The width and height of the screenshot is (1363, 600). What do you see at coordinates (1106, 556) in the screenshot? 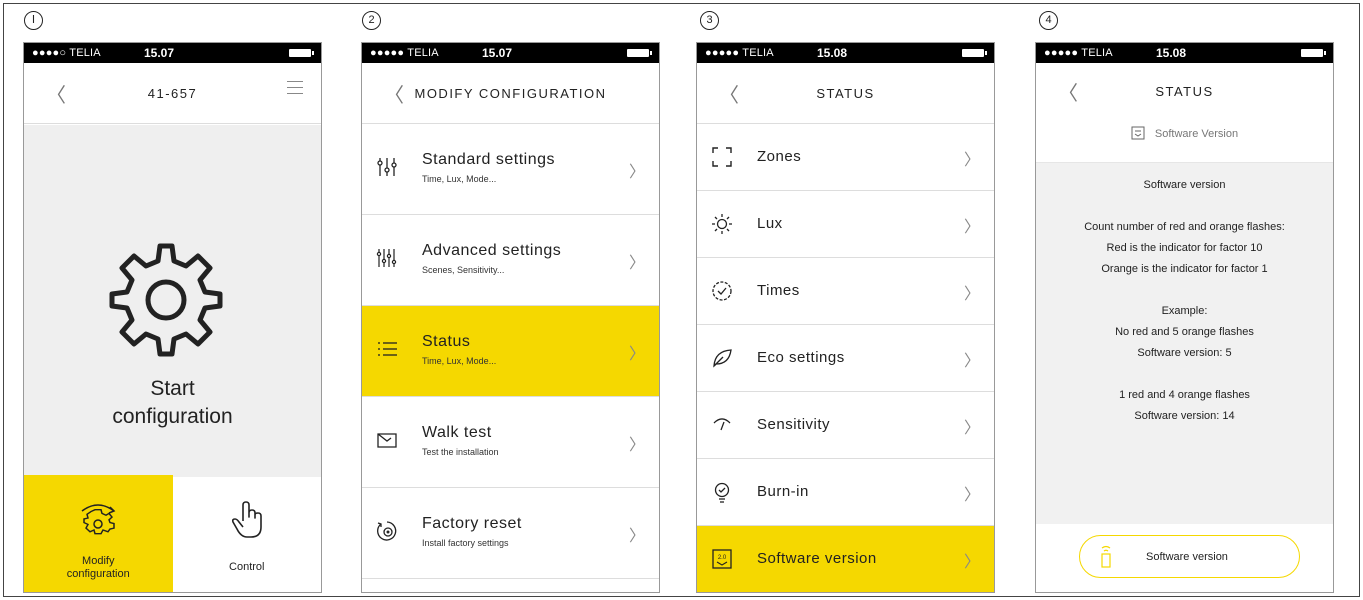
I see `device-signal-icon` at bounding box center [1106, 556].